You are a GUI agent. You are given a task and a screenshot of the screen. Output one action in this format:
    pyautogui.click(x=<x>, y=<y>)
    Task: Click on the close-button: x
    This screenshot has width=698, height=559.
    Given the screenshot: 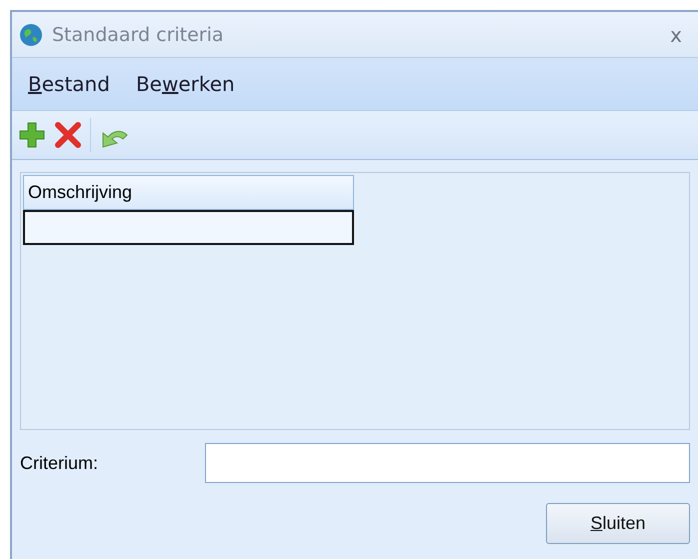 What is the action you would take?
    pyautogui.click(x=676, y=34)
    